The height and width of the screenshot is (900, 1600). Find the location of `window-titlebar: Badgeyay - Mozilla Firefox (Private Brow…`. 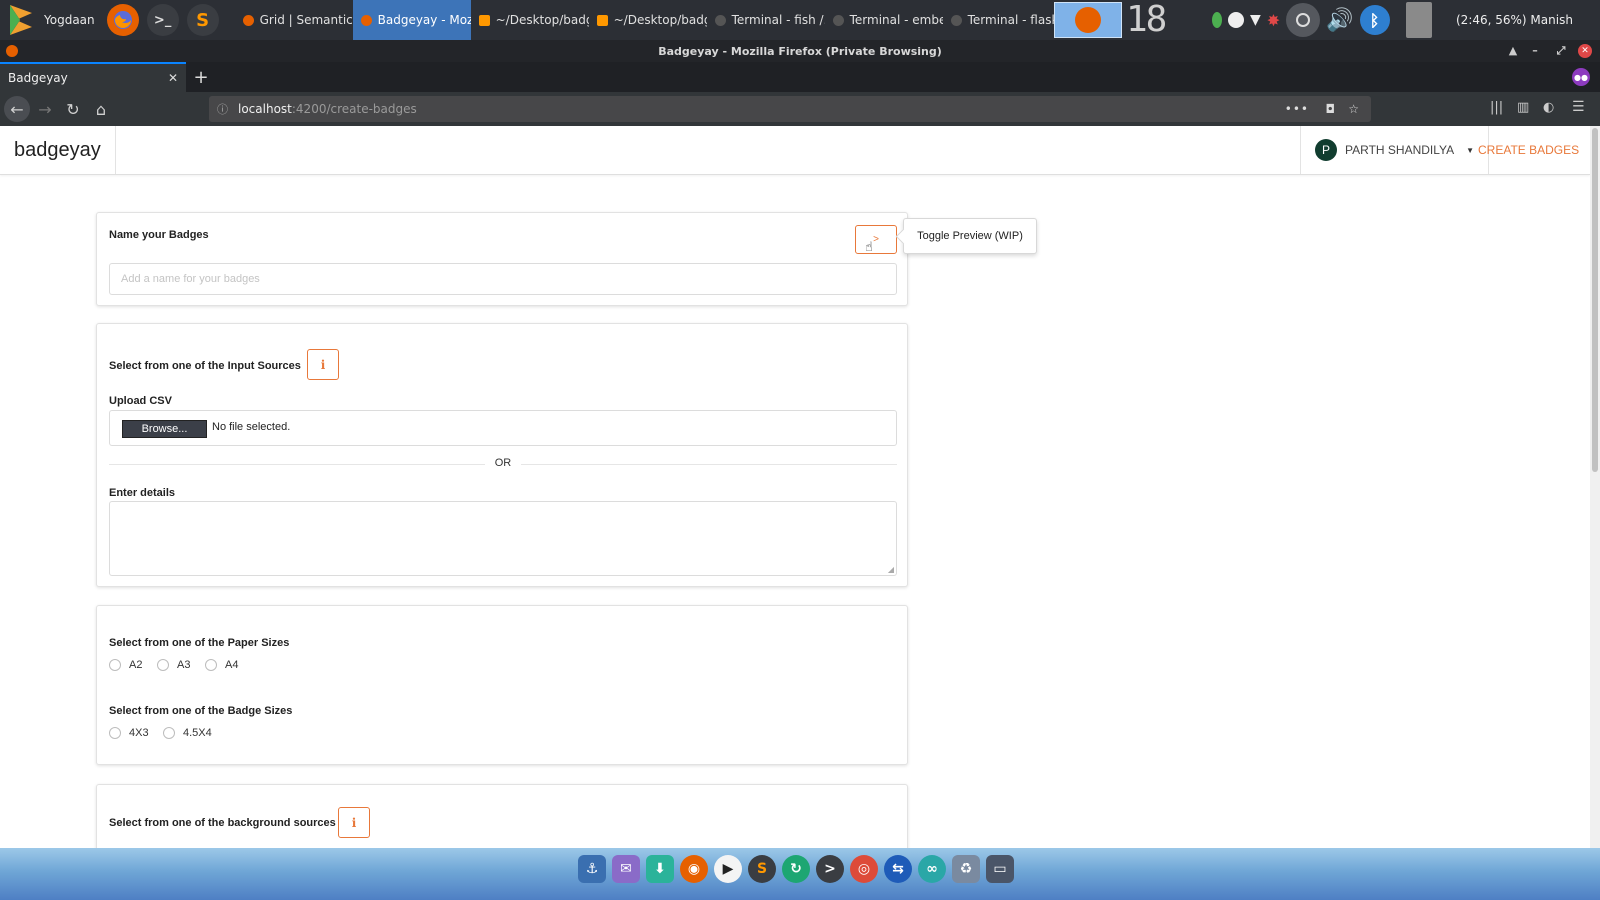

window-titlebar: Badgeyay - Mozilla Firefox (Private Brow… is located at coordinates (800, 51).